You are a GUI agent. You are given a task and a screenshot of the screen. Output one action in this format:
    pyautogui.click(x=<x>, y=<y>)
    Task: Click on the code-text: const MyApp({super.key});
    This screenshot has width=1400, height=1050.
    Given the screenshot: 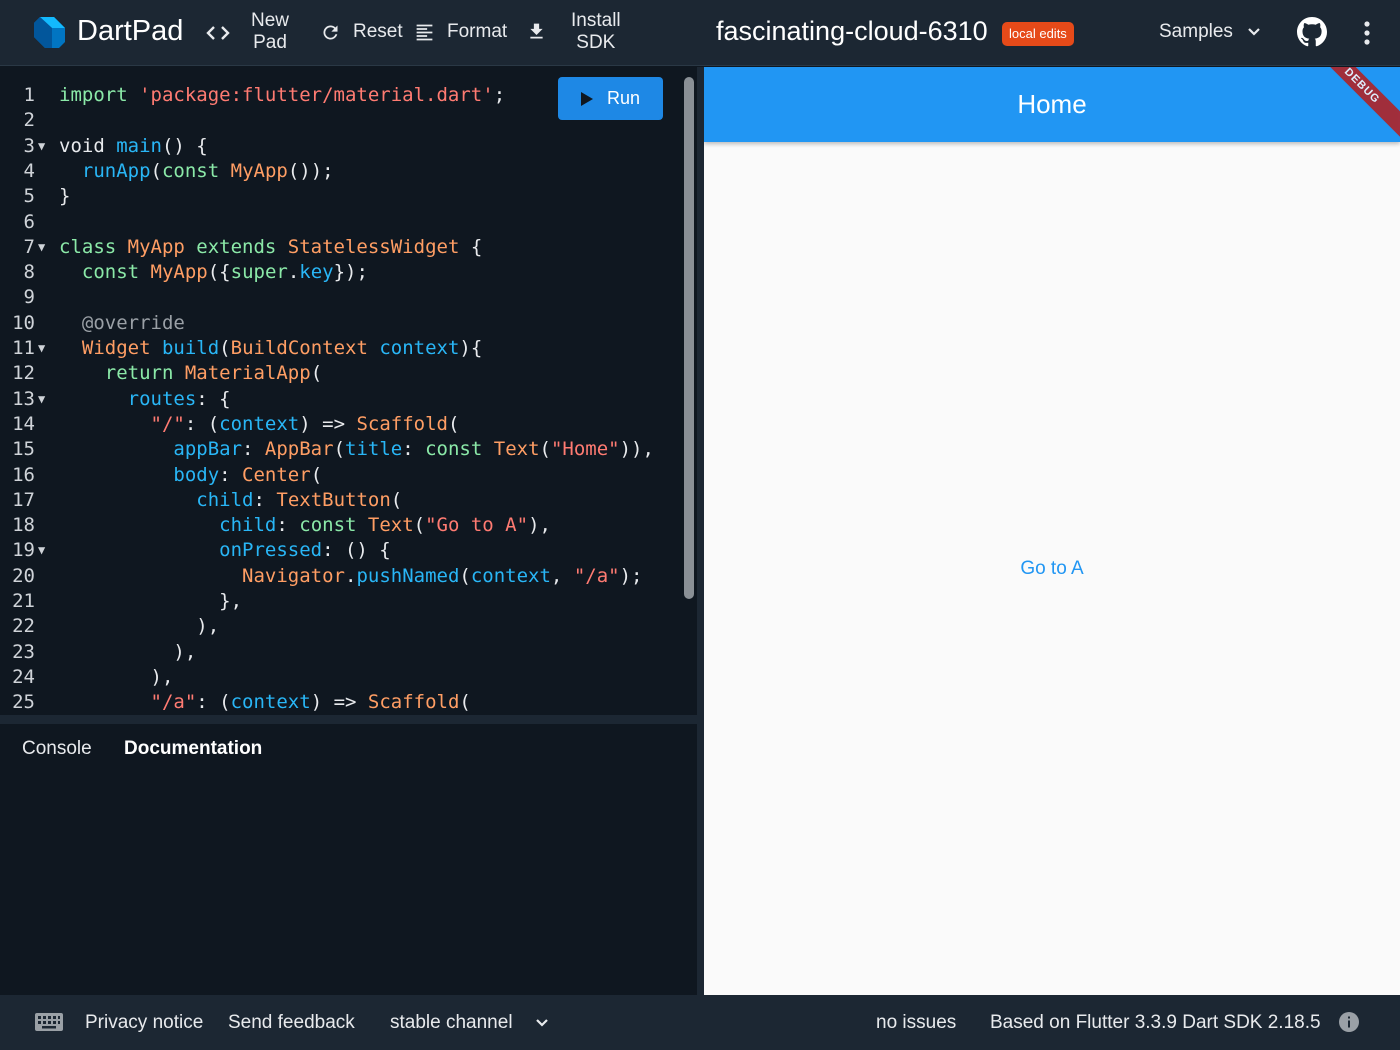 What is the action you would take?
    pyautogui.click(x=224, y=272)
    